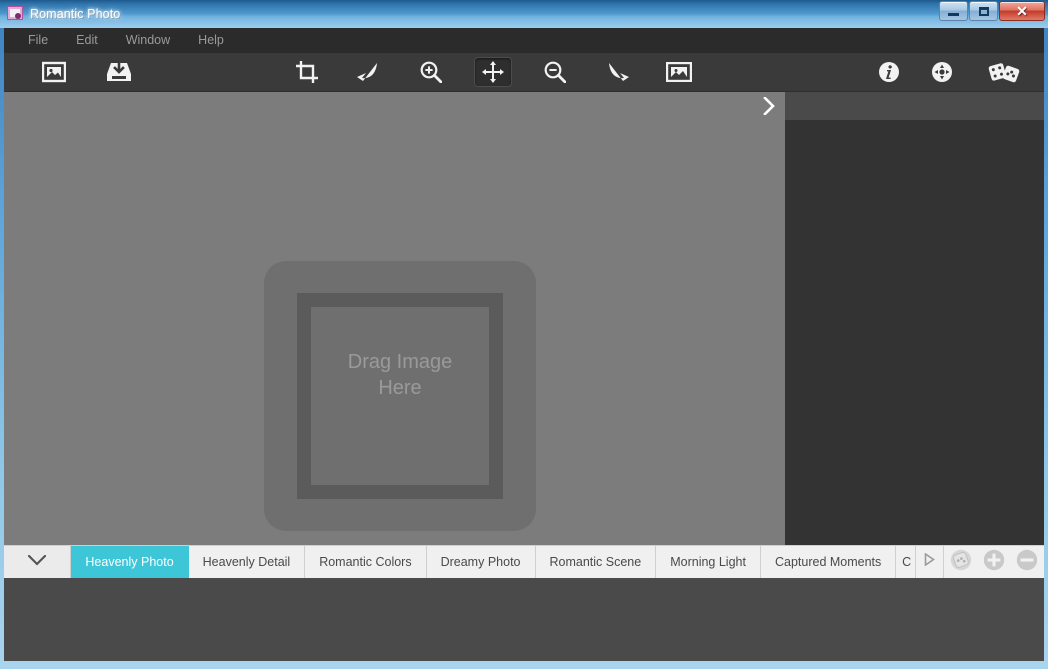  I want to click on info-icon, so click(889, 72).